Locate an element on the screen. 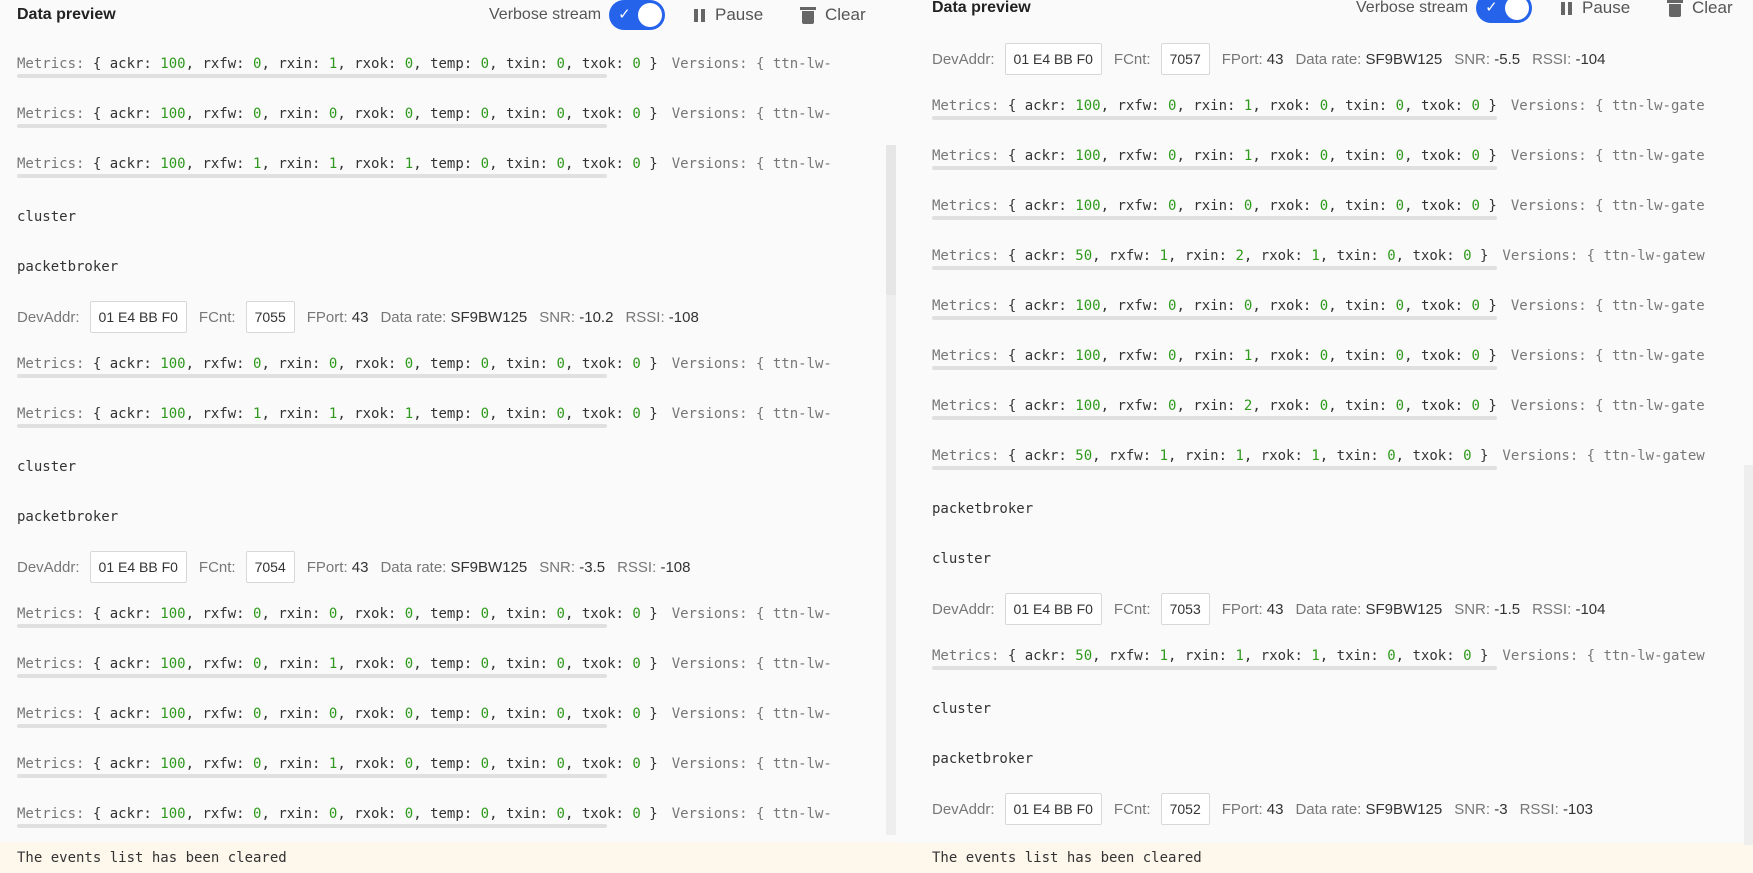 The height and width of the screenshot is (873, 1753). right-verbose-toggle: ✓ is located at coordinates (1504, 11).